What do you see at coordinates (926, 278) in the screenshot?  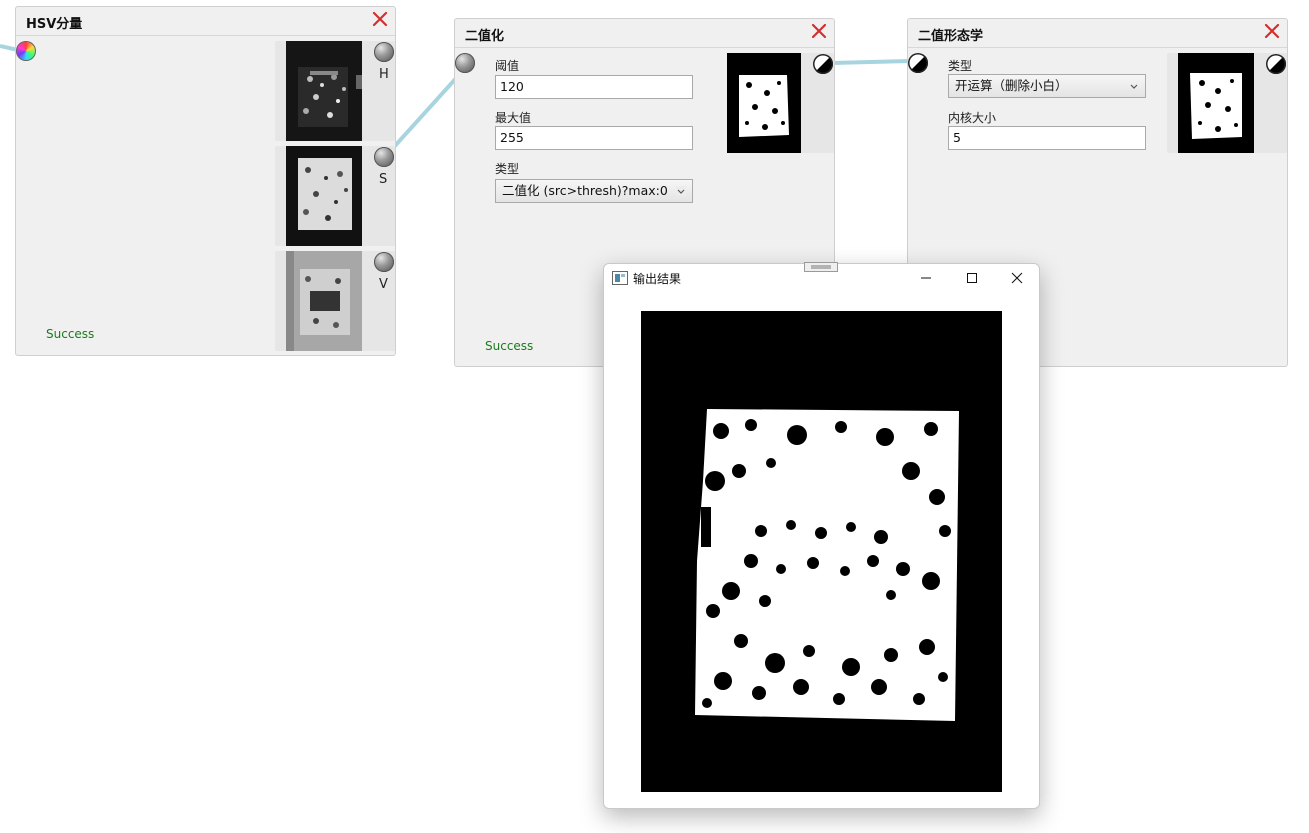 I see `minimize-icon` at bounding box center [926, 278].